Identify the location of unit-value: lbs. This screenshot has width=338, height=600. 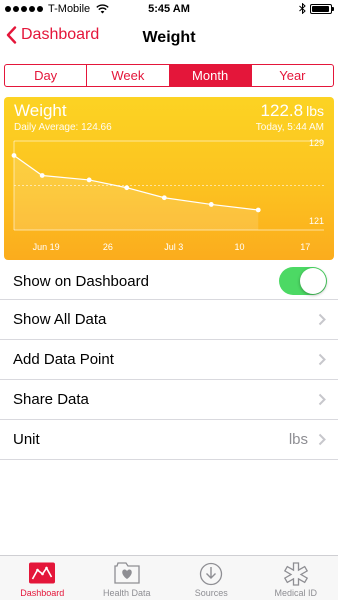
(298, 439).